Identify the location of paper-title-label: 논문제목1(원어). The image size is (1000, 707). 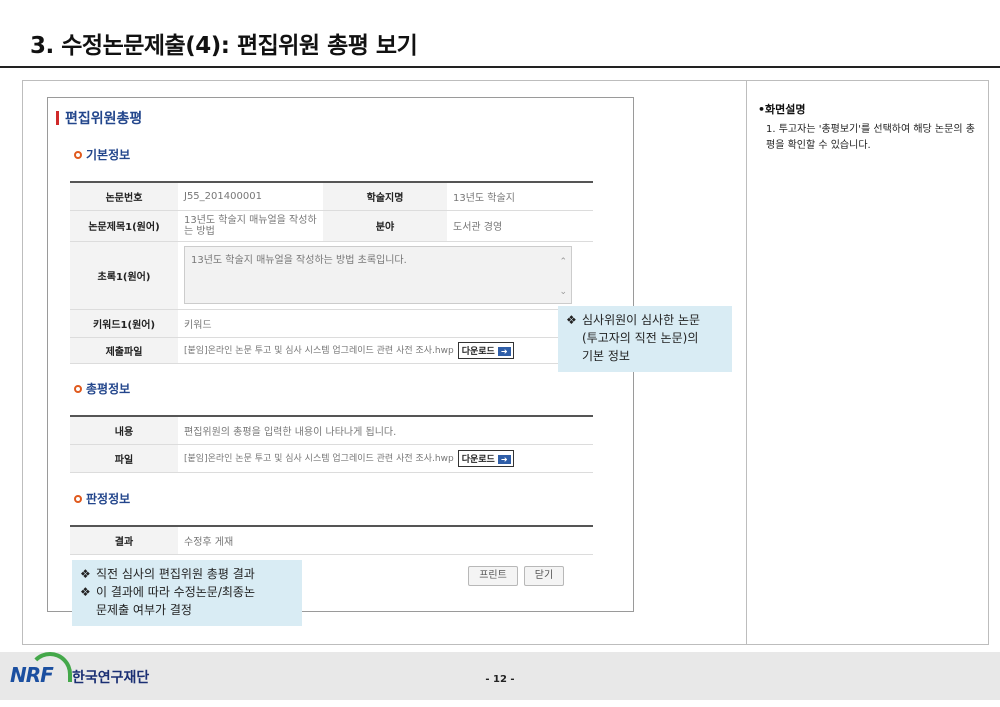
(124, 226).